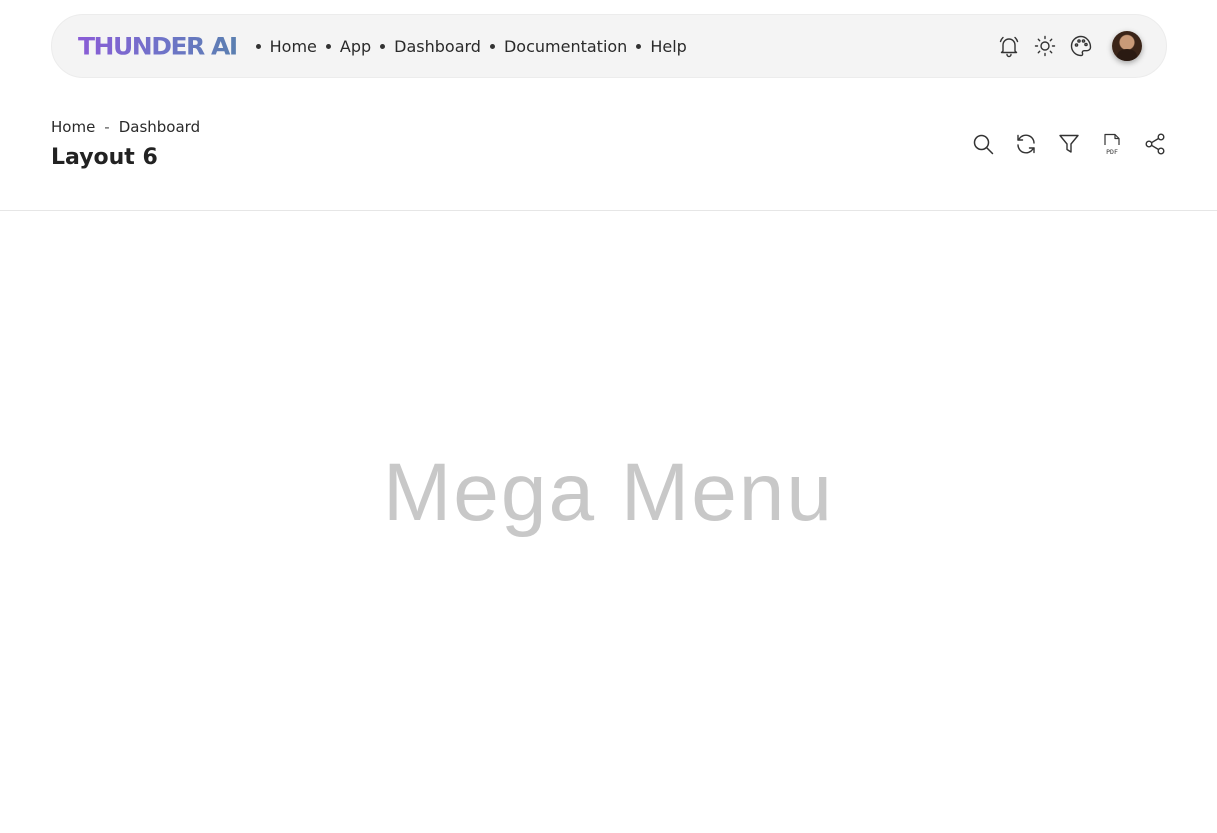 The height and width of the screenshot is (833, 1217). I want to click on nav-item-label: Help, so click(668, 46).